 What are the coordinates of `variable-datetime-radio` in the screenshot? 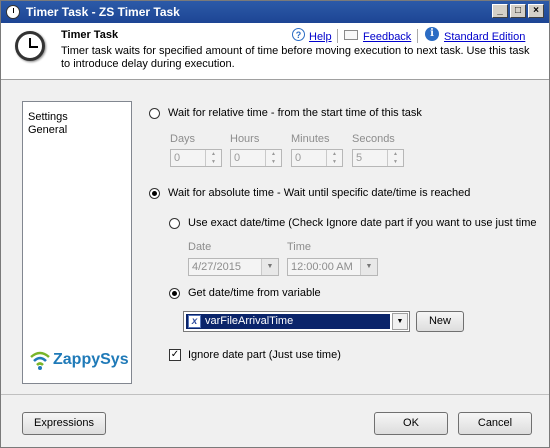 It's located at (174, 293).